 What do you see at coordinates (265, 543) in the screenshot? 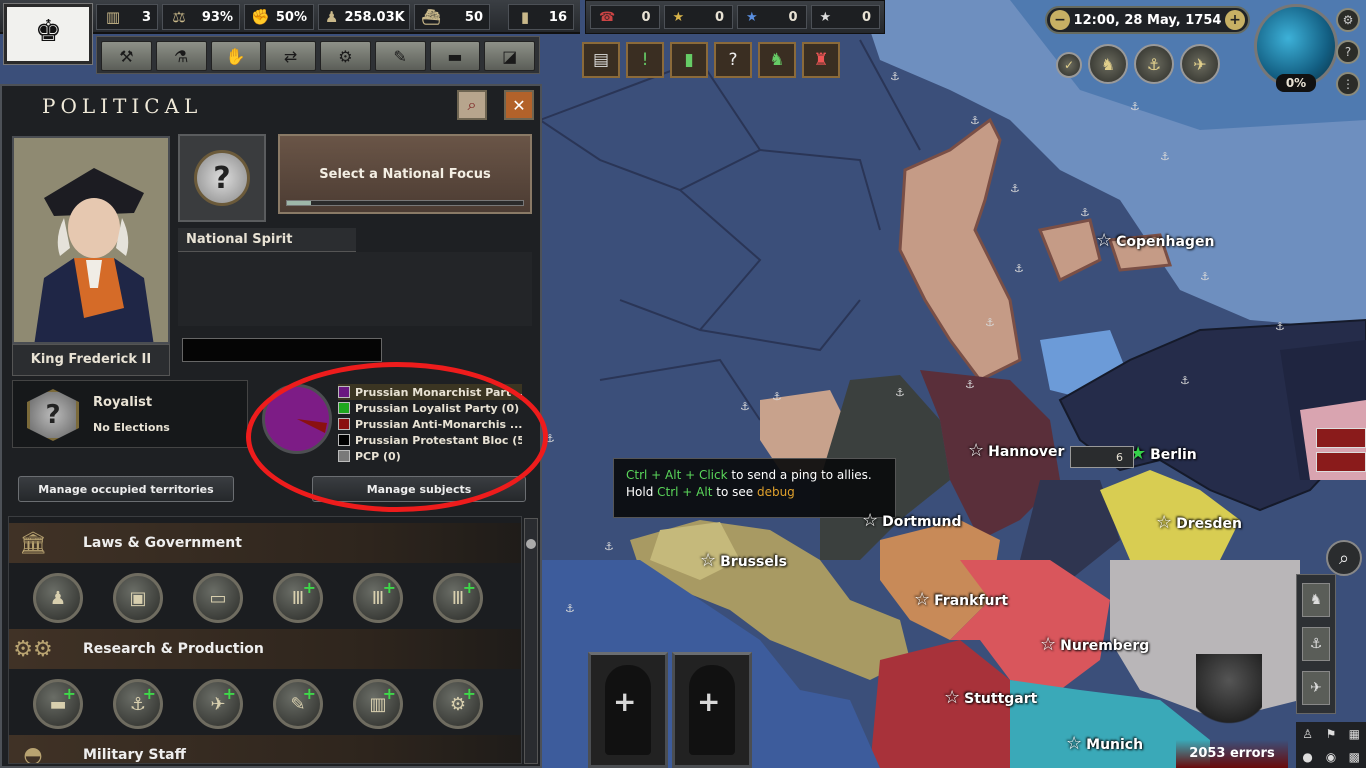
I see `laws-government-header: 🏛 Laws & Government` at bounding box center [265, 543].